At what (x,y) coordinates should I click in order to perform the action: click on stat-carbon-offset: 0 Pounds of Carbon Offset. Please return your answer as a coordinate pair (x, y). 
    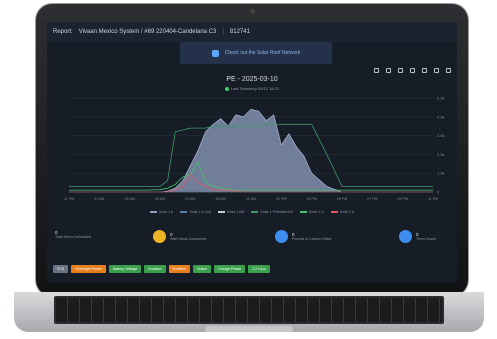
    Looking at the image, I should click on (303, 236).